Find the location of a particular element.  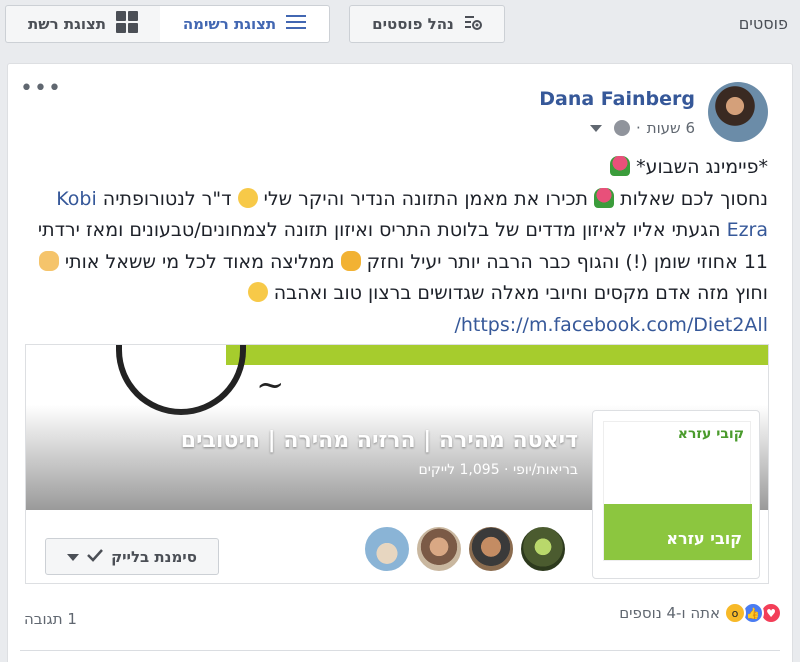

post-line-2c: ד"ר לנטורופתיה is located at coordinates (164, 198).